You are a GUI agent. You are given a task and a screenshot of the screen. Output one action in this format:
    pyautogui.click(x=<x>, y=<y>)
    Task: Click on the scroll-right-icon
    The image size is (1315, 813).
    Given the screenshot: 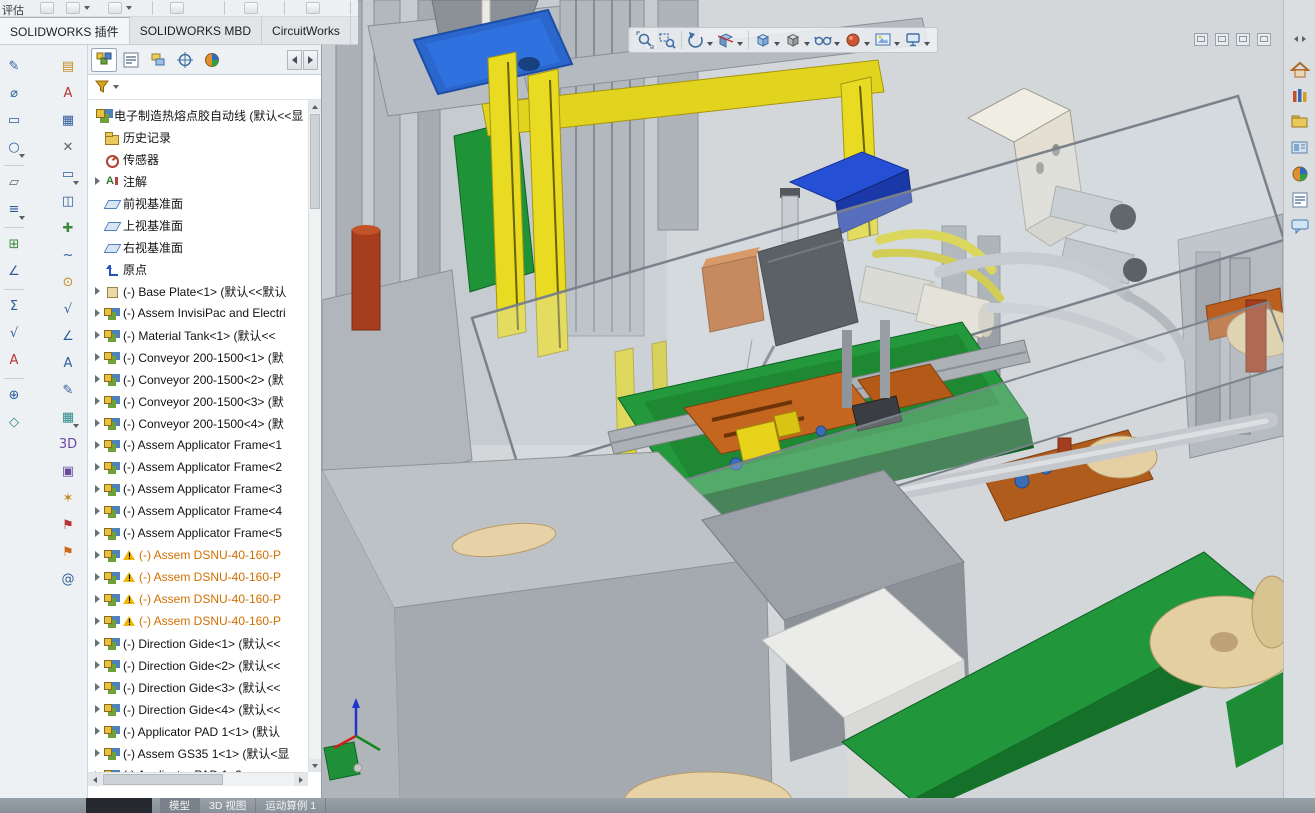 What is the action you would take?
    pyautogui.click(x=301, y=779)
    